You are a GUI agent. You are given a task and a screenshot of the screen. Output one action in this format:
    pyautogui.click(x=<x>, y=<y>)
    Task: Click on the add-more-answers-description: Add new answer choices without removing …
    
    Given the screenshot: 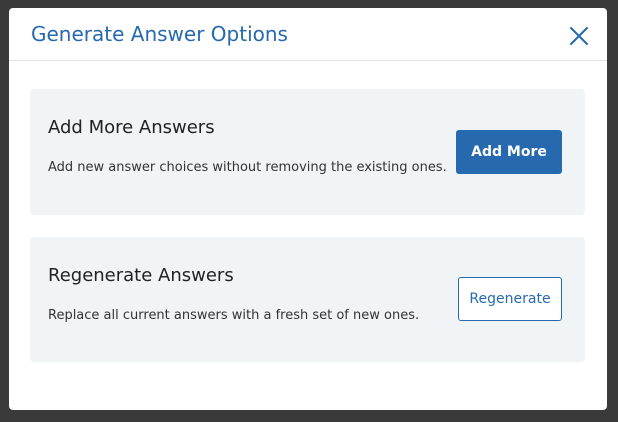 What is the action you would take?
    pyautogui.click(x=247, y=167)
    